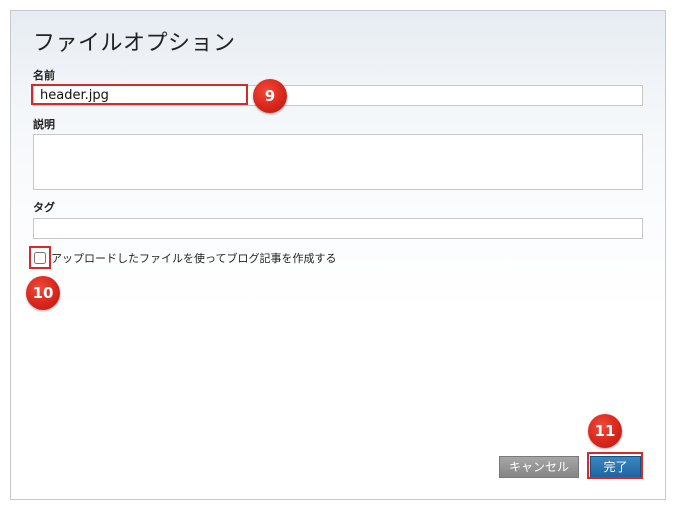  I want to click on create-entry-checkbox, so click(40, 258).